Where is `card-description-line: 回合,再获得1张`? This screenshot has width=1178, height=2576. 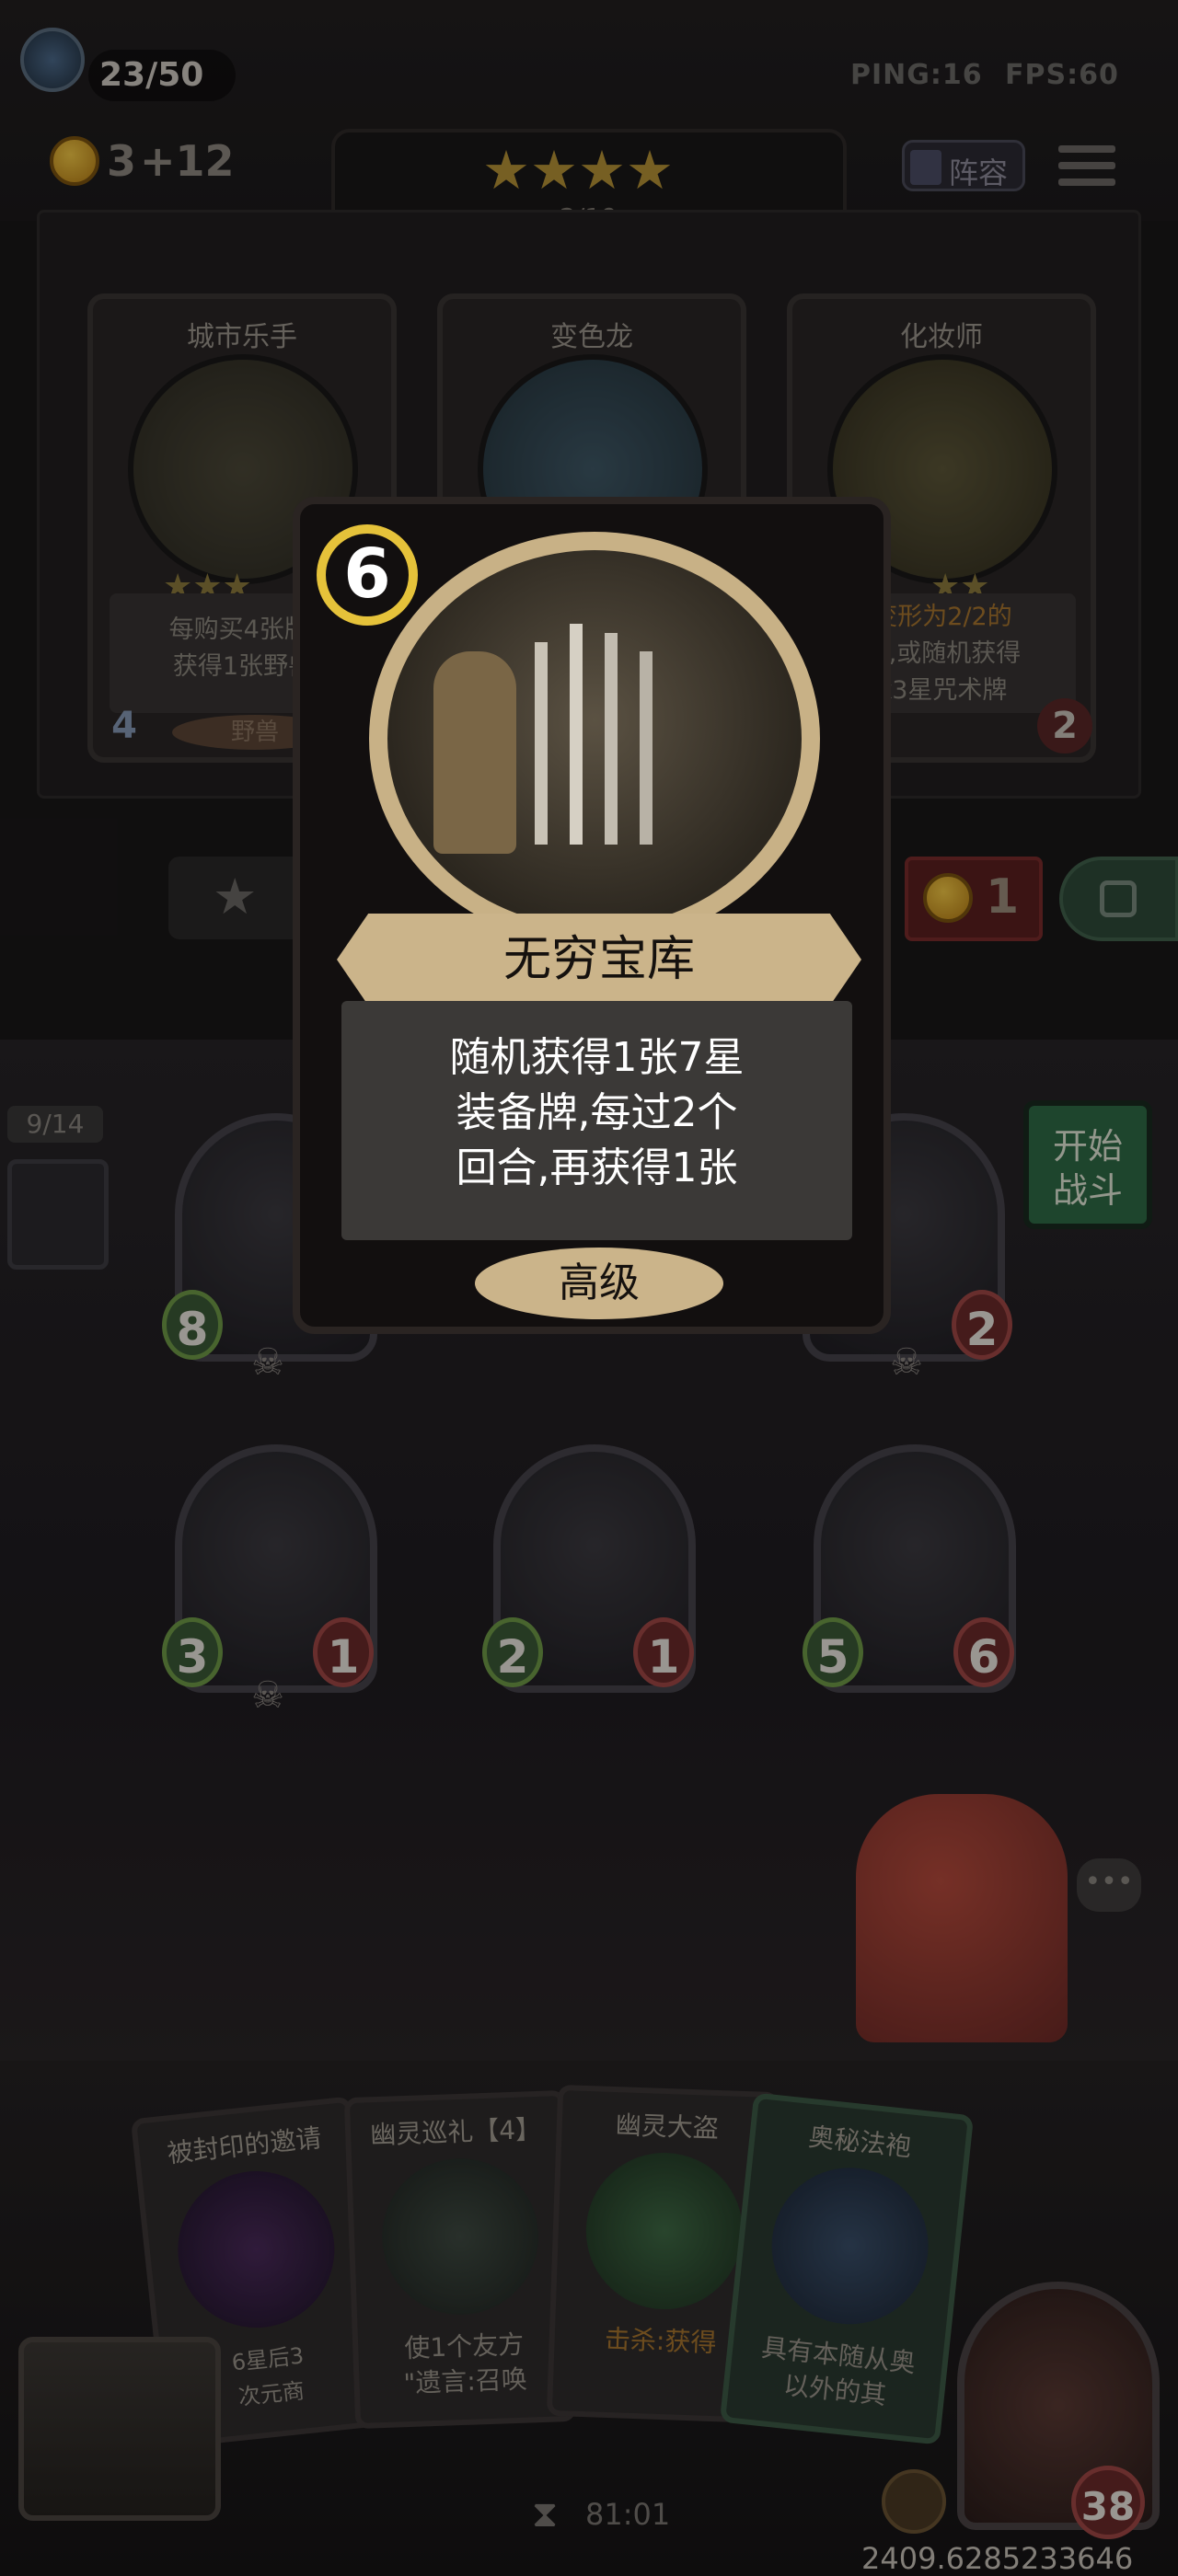
card-description-line: 回合,再获得1张 is located at coordinates (597, 1167).